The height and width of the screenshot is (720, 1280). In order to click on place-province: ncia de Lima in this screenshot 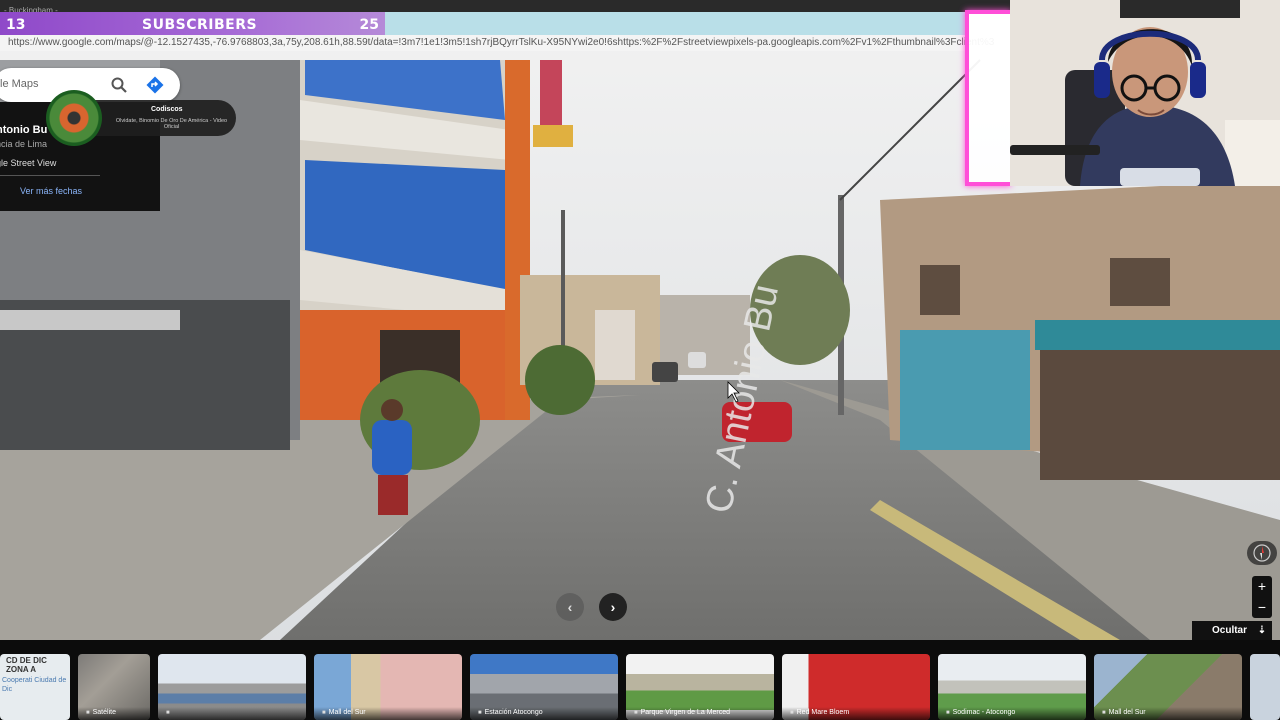, I will do `click(24, 144)`.